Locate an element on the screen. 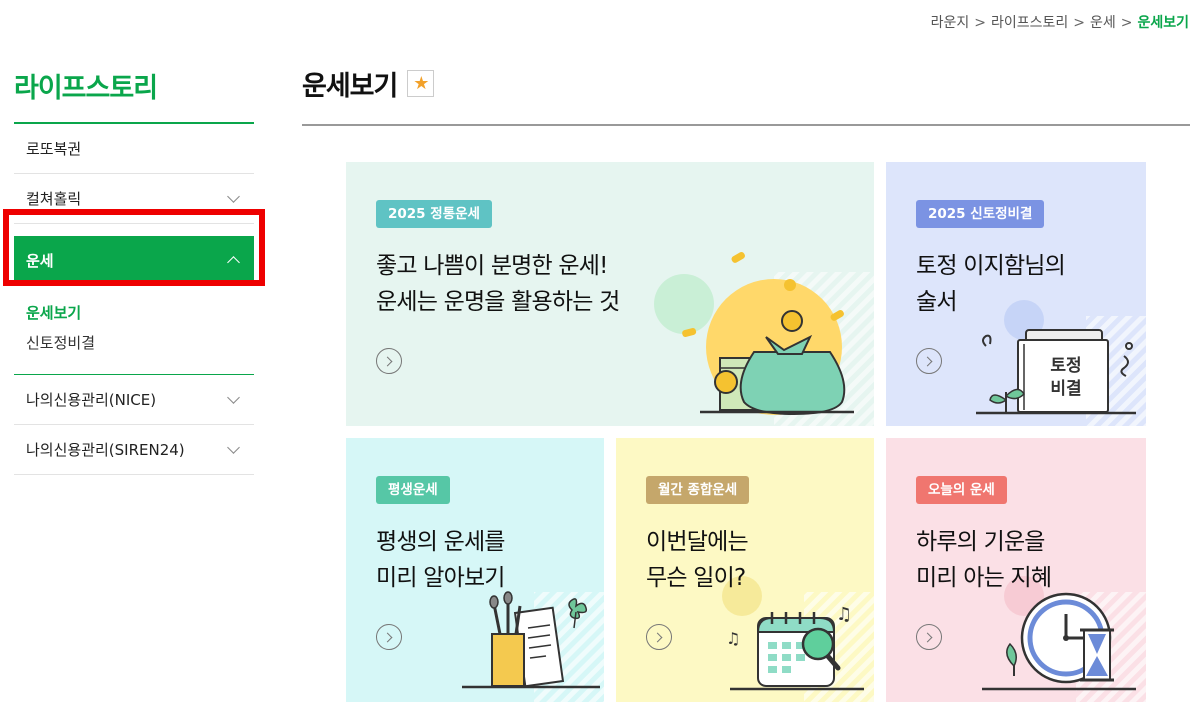 The height and width of the screenshot is (721, 1201). card-badge: 평생운세 is located at coordinates (413, 490).